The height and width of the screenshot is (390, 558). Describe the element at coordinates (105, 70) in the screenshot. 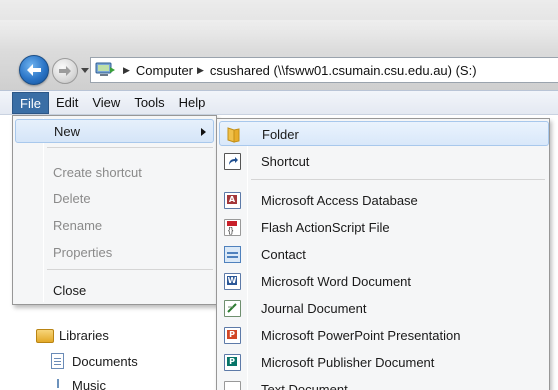

I see `computer-icon` at that location.